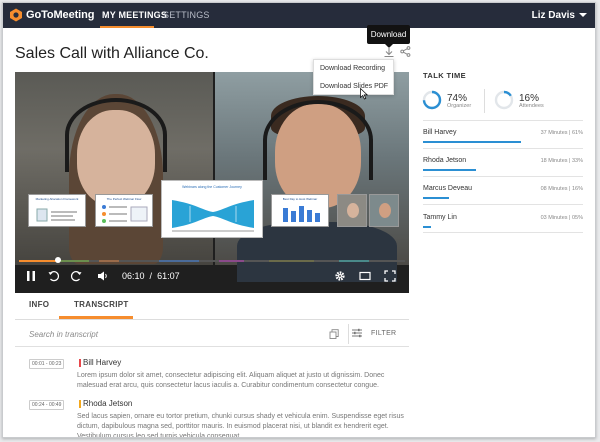 This screenshot has height=442, width=600. I want to click on segment-speaker: Rhoda Jetson, so click(108, 403).